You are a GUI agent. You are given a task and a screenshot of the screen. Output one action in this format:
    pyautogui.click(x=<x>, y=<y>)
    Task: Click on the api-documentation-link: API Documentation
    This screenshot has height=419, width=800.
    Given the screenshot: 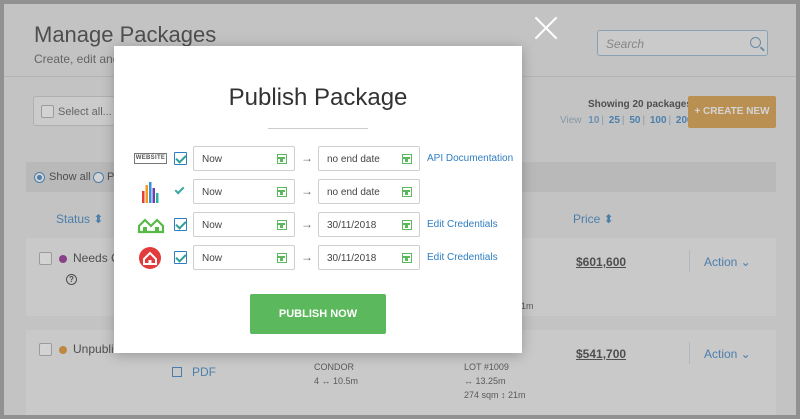 What is the action you would take?
    pyautogui.click(x=470, y=158)
    